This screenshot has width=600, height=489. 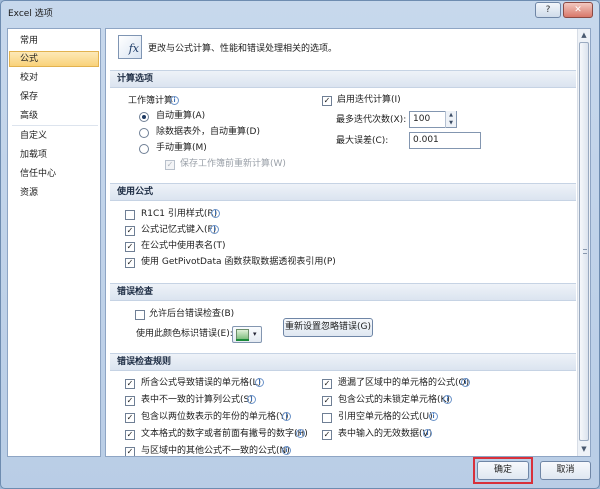 I want to click on section-calculation: 计算选项, so click(x=343, y=79).